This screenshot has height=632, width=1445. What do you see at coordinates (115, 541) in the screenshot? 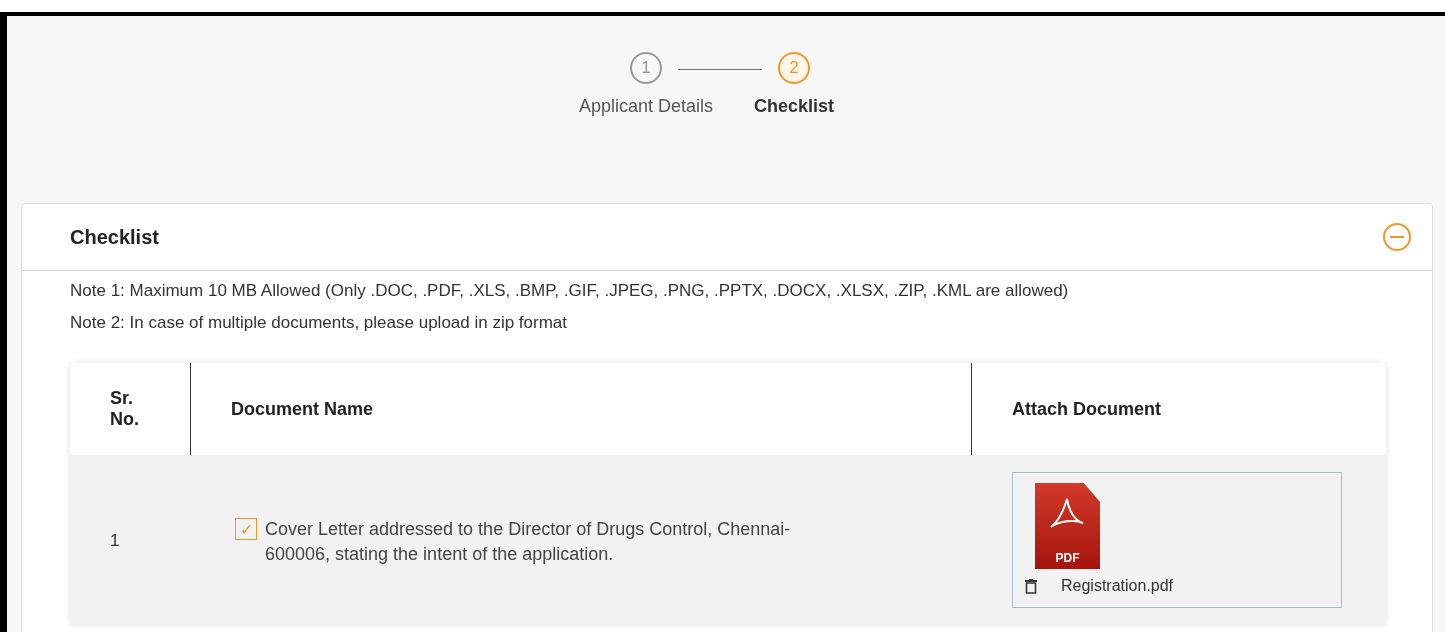
I see `serial-number: 1` at bounding box center [115, 541].